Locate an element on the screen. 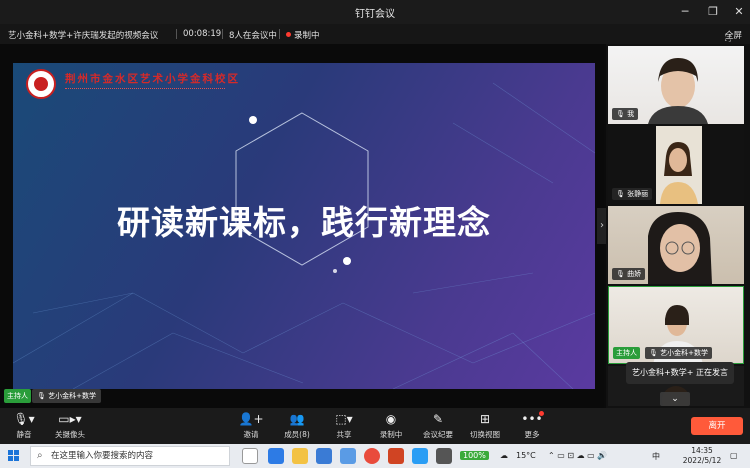 This screenshot has height=468, width=750. invite-button: 👤+ 邀请 is located at coordinates (251, 426).